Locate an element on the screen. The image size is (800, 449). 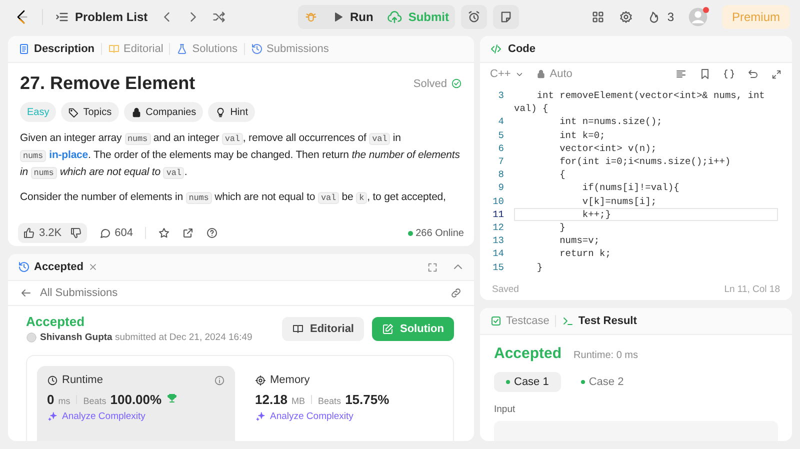
line-number: 7 is located at coordinates (501, 161).